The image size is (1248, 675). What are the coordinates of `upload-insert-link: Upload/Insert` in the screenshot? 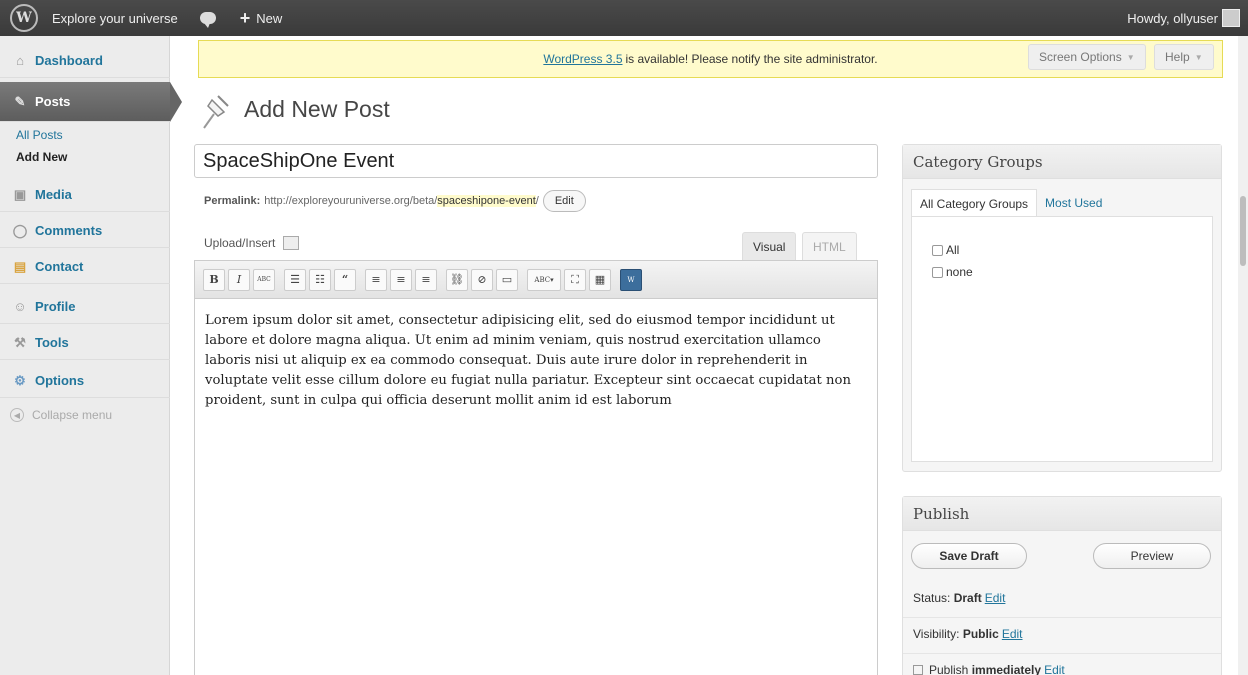 It's located at (252, 243).